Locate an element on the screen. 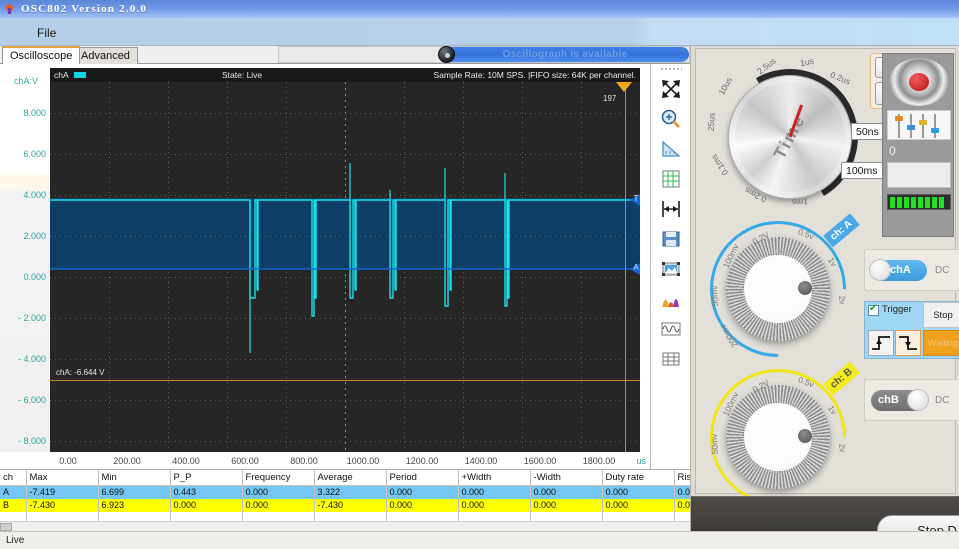  record-dial-icon is located at coordinates (919, 82).